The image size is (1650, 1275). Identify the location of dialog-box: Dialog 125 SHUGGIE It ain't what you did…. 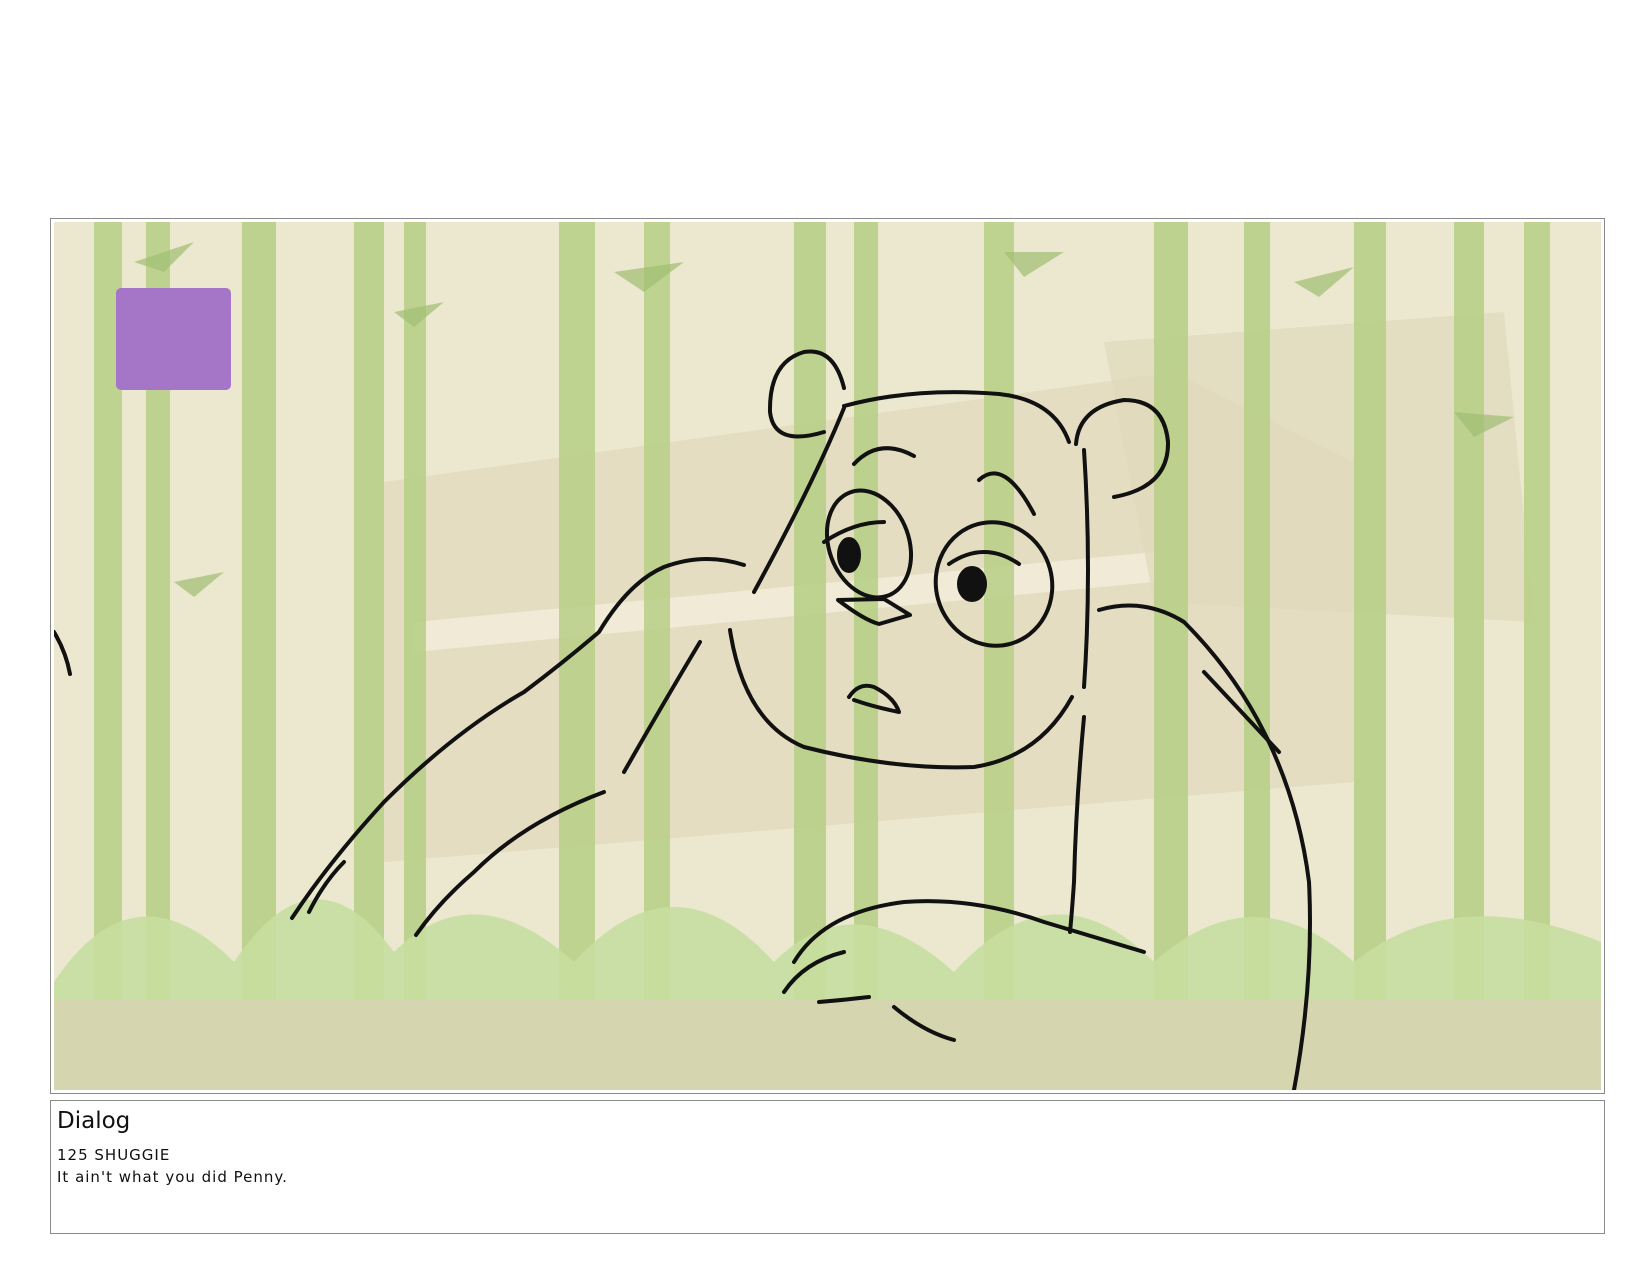
(827, 1167).